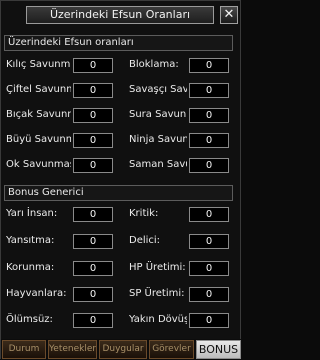  Describe the element at coordinates (154, 64) in the screenshot. I see `stat-label: Bloklama:` at that location.